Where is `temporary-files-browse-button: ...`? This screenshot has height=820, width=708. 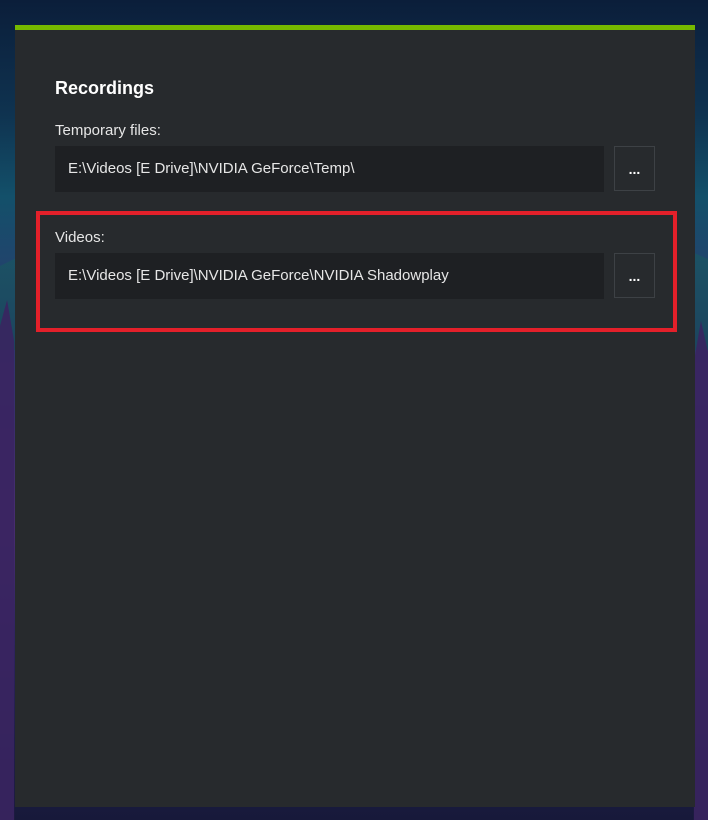 temporary-files-browse-button: ... is located at coordinates (634, 168).